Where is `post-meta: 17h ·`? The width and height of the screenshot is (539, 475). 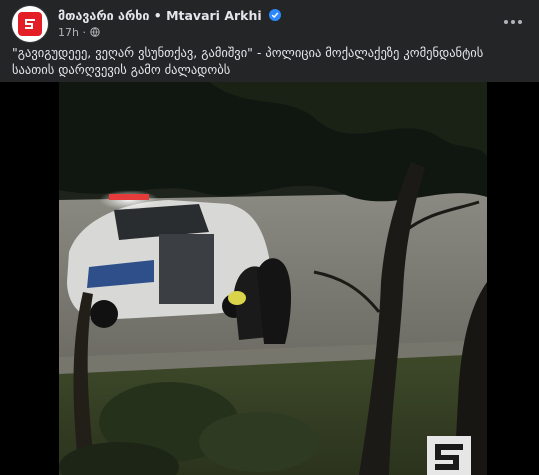 post-meta: 17h · is located at coordinates (79, 32).